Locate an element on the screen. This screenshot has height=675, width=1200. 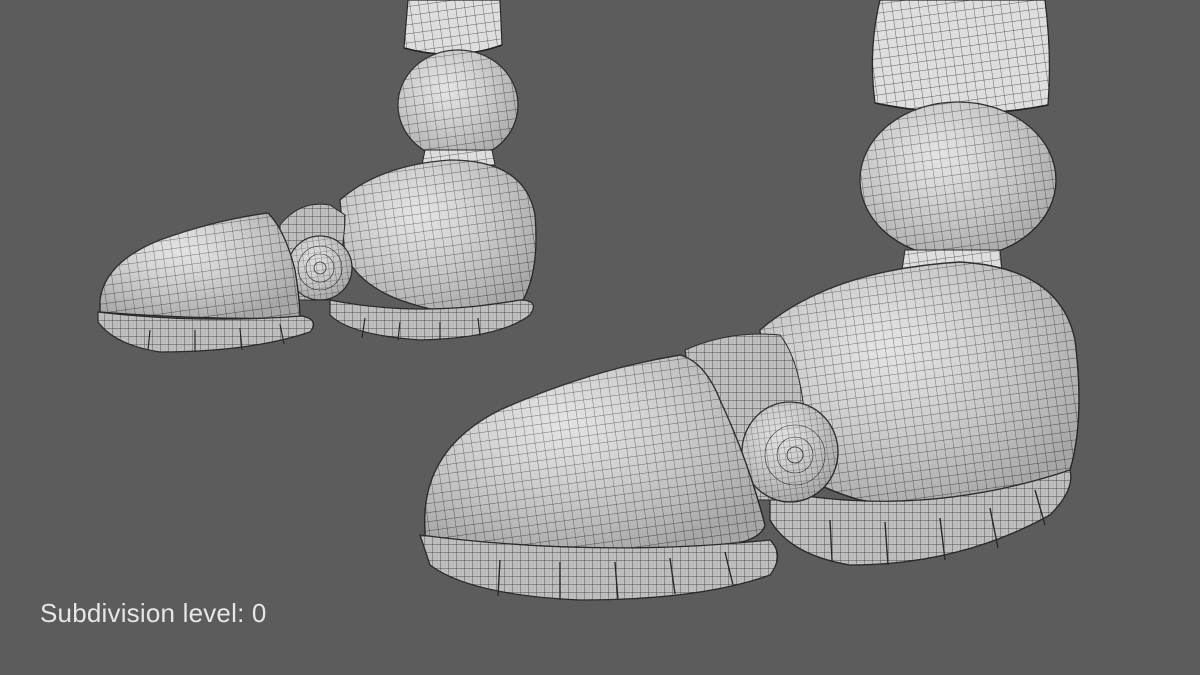
left-heel-shell is located at coordinates (438, 237).